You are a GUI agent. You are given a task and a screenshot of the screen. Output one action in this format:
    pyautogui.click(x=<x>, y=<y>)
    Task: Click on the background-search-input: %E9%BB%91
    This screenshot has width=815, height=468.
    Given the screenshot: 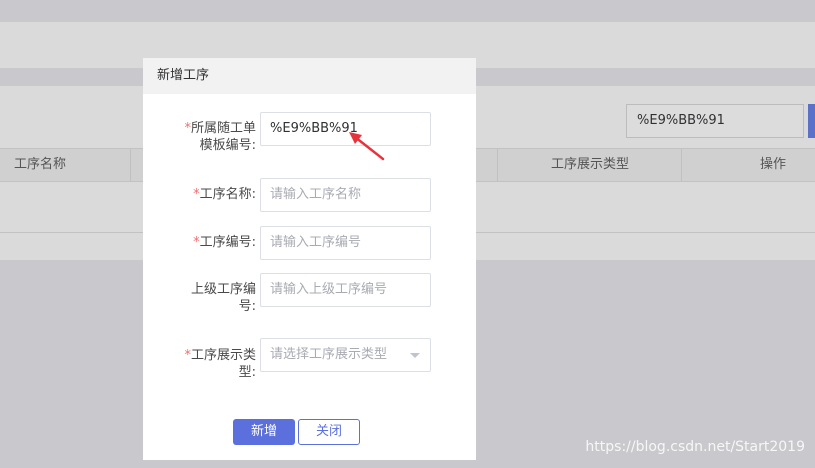 What is the action you would take?
    pyautogui.click(x=715, y=121)
    